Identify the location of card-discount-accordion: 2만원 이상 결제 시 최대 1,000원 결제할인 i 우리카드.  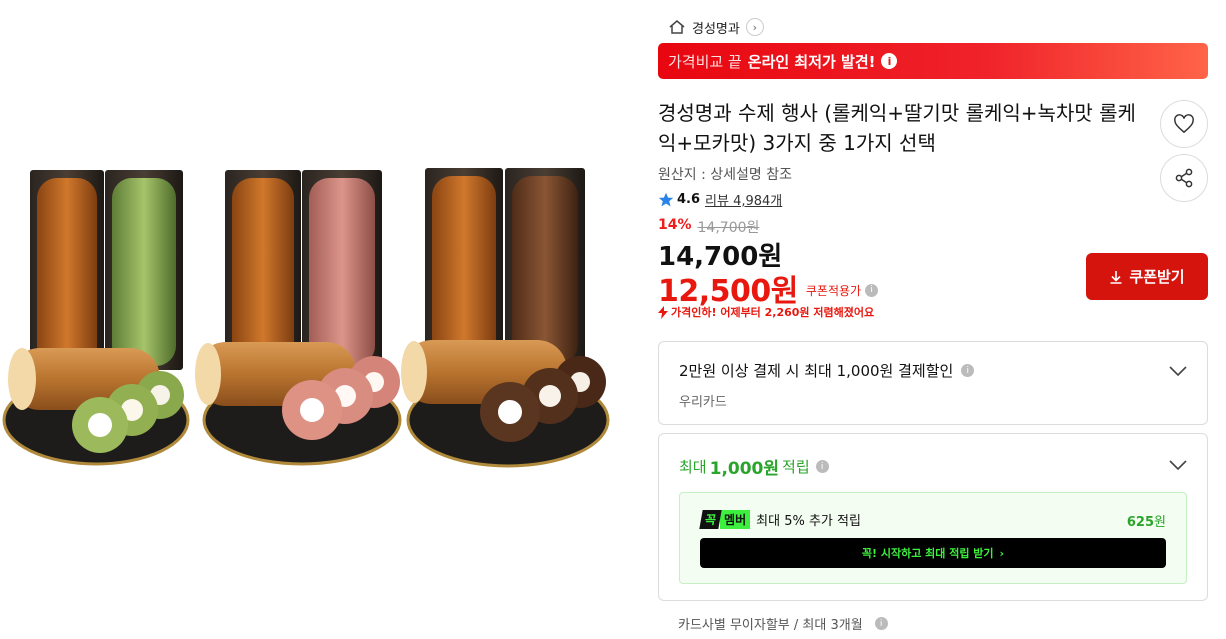
(933, 383).